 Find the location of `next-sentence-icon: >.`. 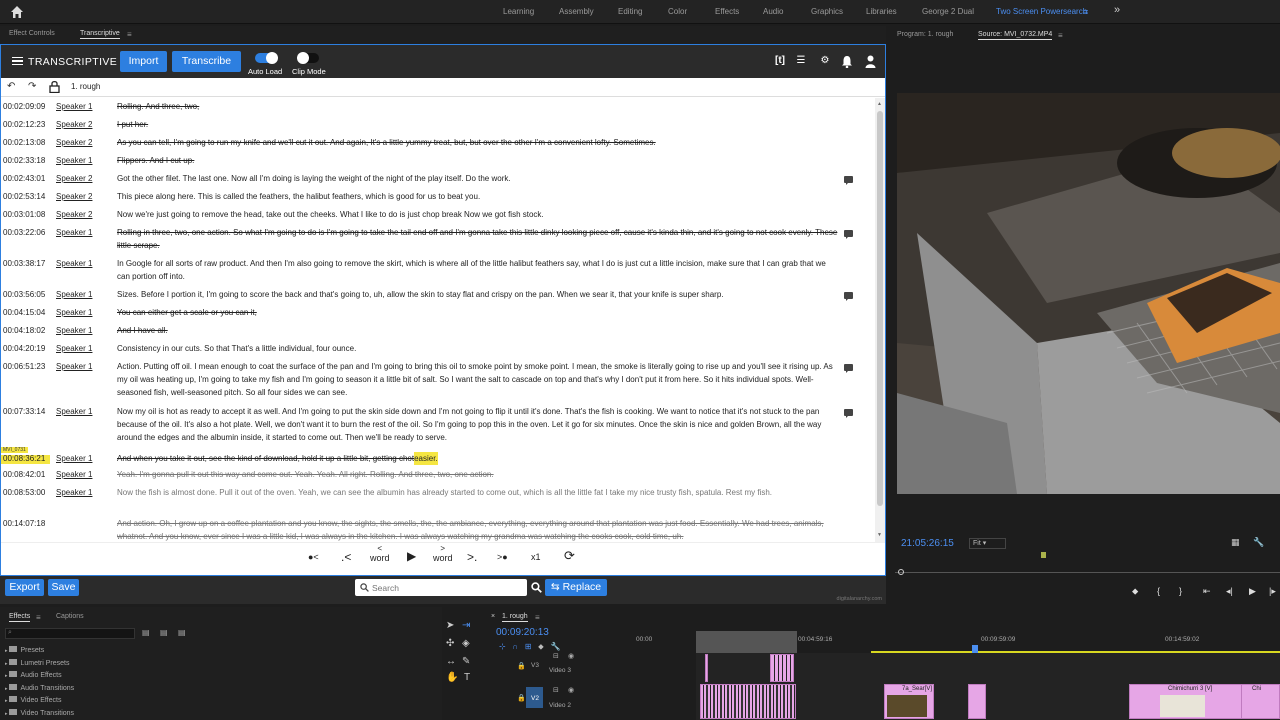

next-sentence-icon: >. is located at coordinates (472, 557).